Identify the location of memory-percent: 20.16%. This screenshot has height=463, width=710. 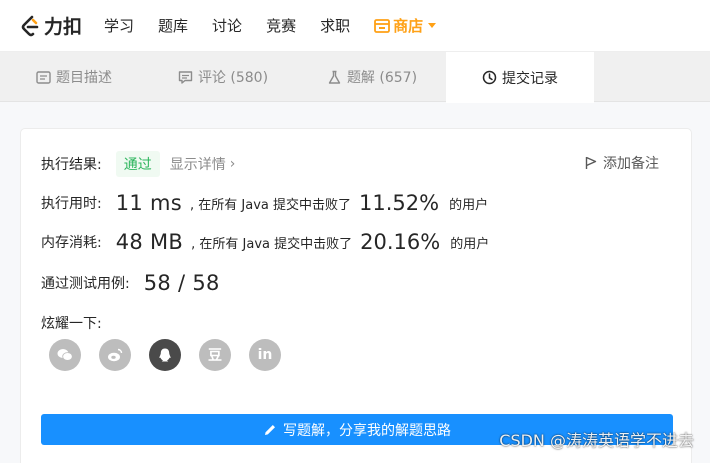
(400, 242).